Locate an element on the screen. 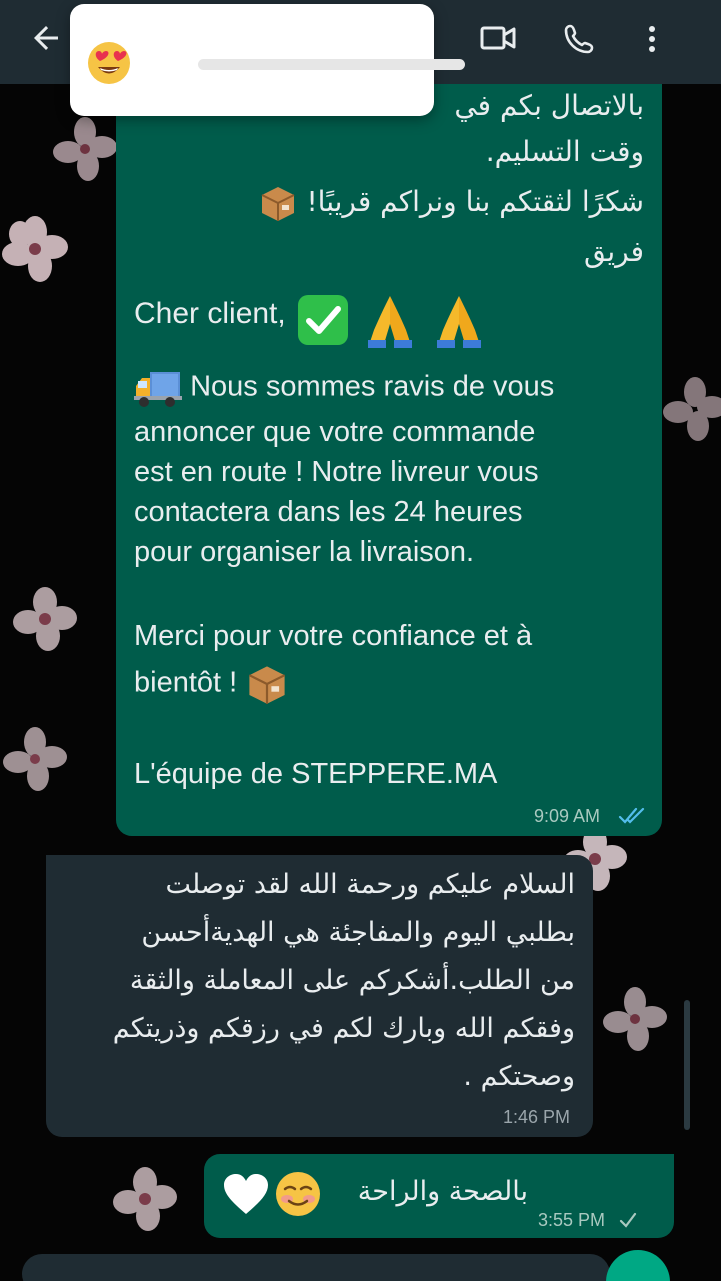 This screenshot has height=1281, width=721. message-text-arabic: وقت التسليم. is located at coordinates (564, 151).